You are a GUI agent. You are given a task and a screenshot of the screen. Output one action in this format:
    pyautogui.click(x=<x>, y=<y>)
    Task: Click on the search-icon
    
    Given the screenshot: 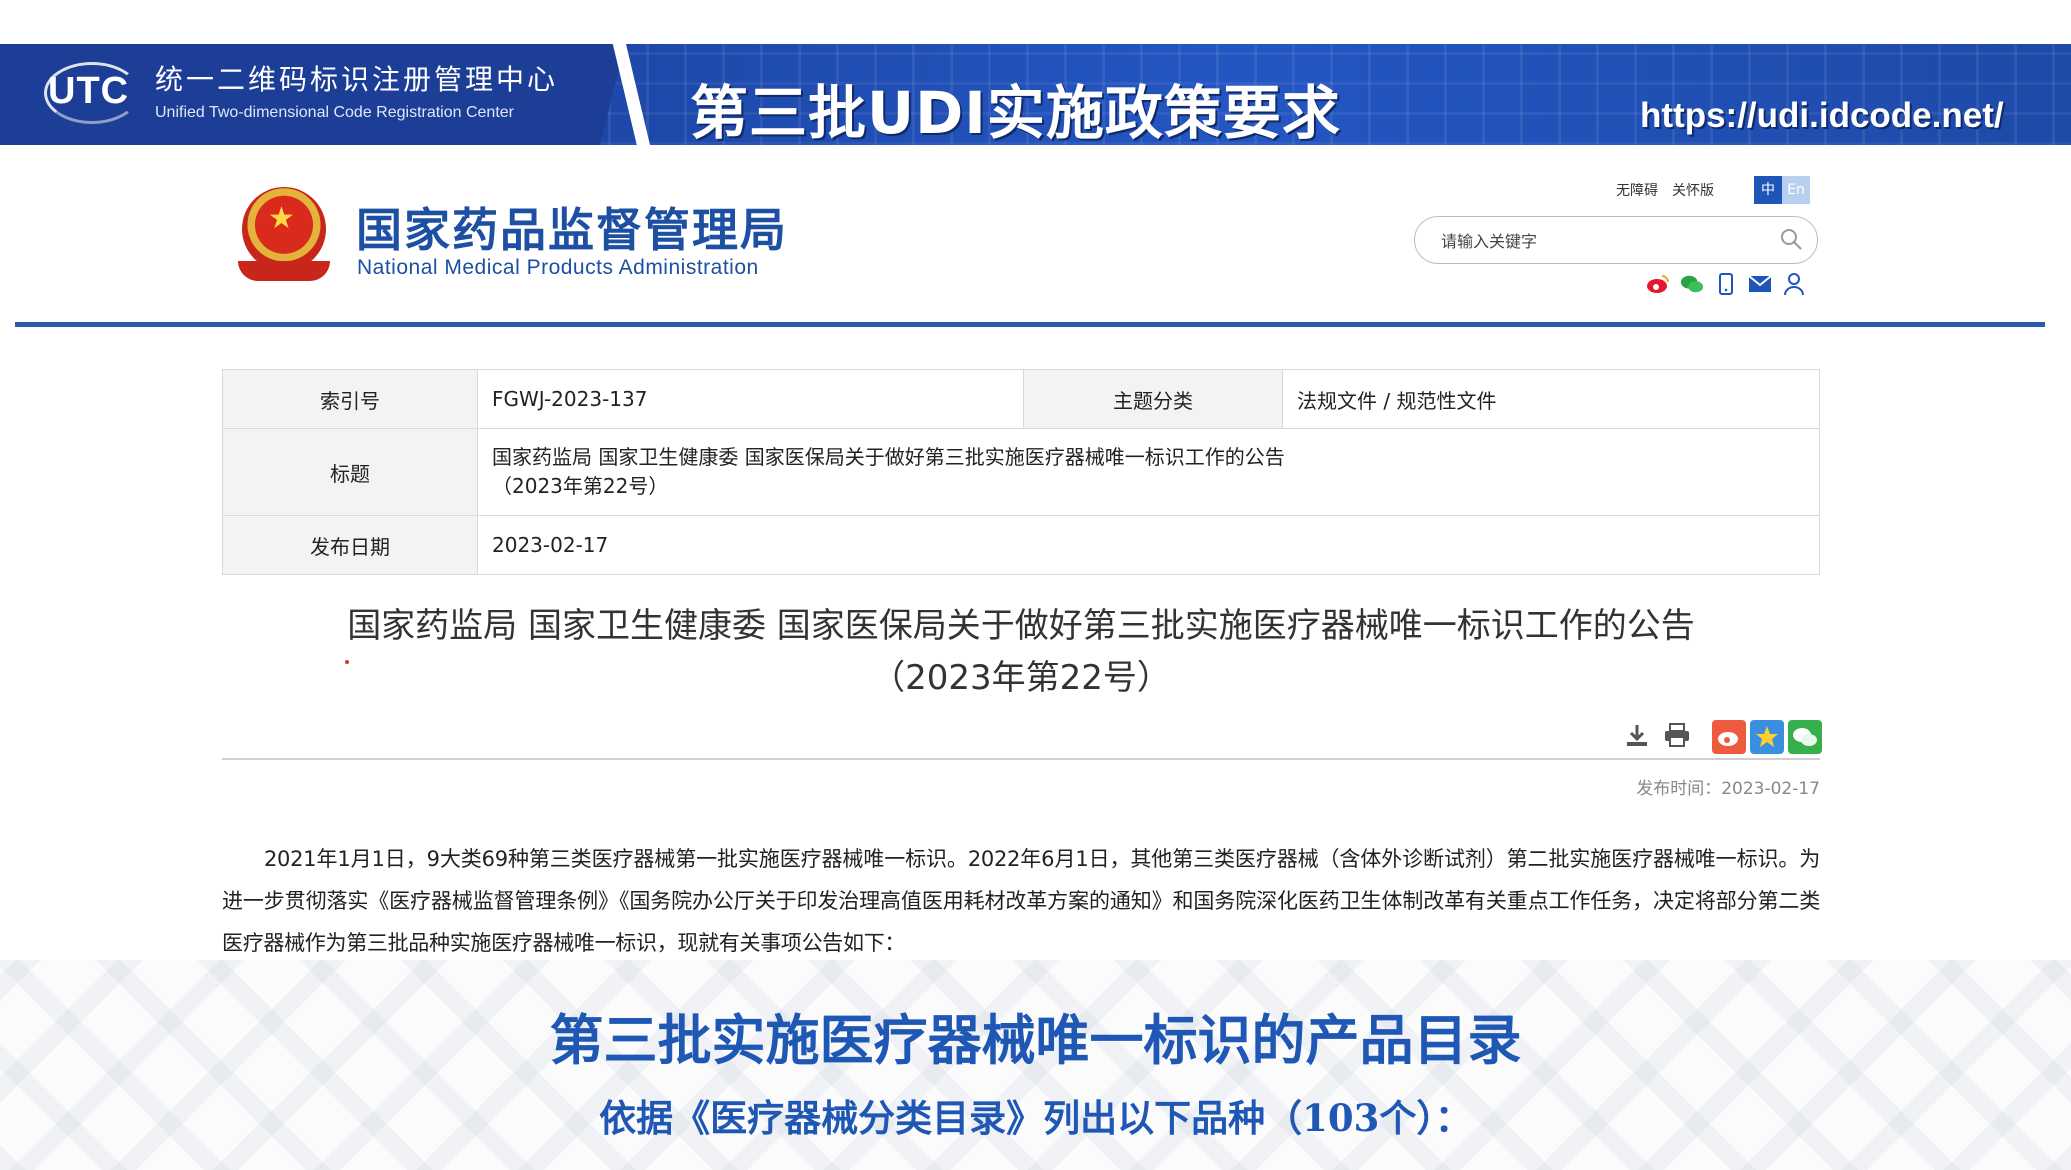 What is the action you would take?
    pyautogui.click(x=1791, y=239)
    